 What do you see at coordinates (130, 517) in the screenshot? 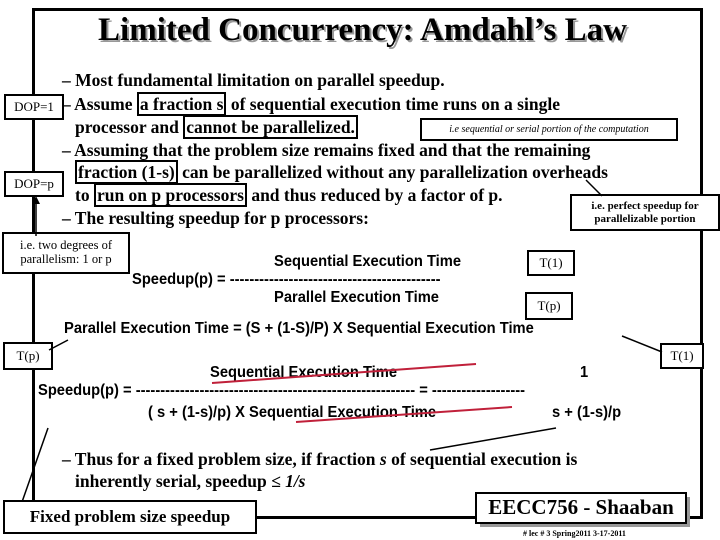
I see `fixed-problem-size-label: Fixed problem size speedup` at bounding box center [130, 517].